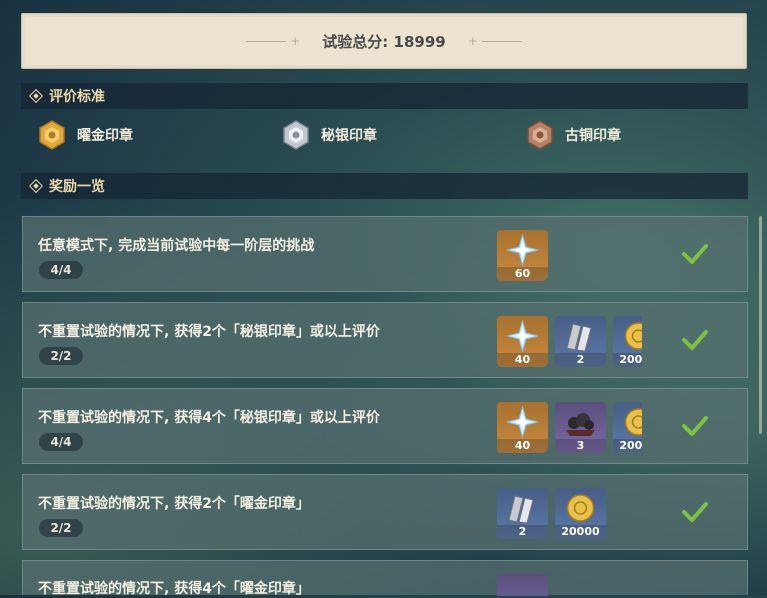 The height and width of the screenshot is (598, 767). I want to click on gold-seal-icon, so click(52, 135).